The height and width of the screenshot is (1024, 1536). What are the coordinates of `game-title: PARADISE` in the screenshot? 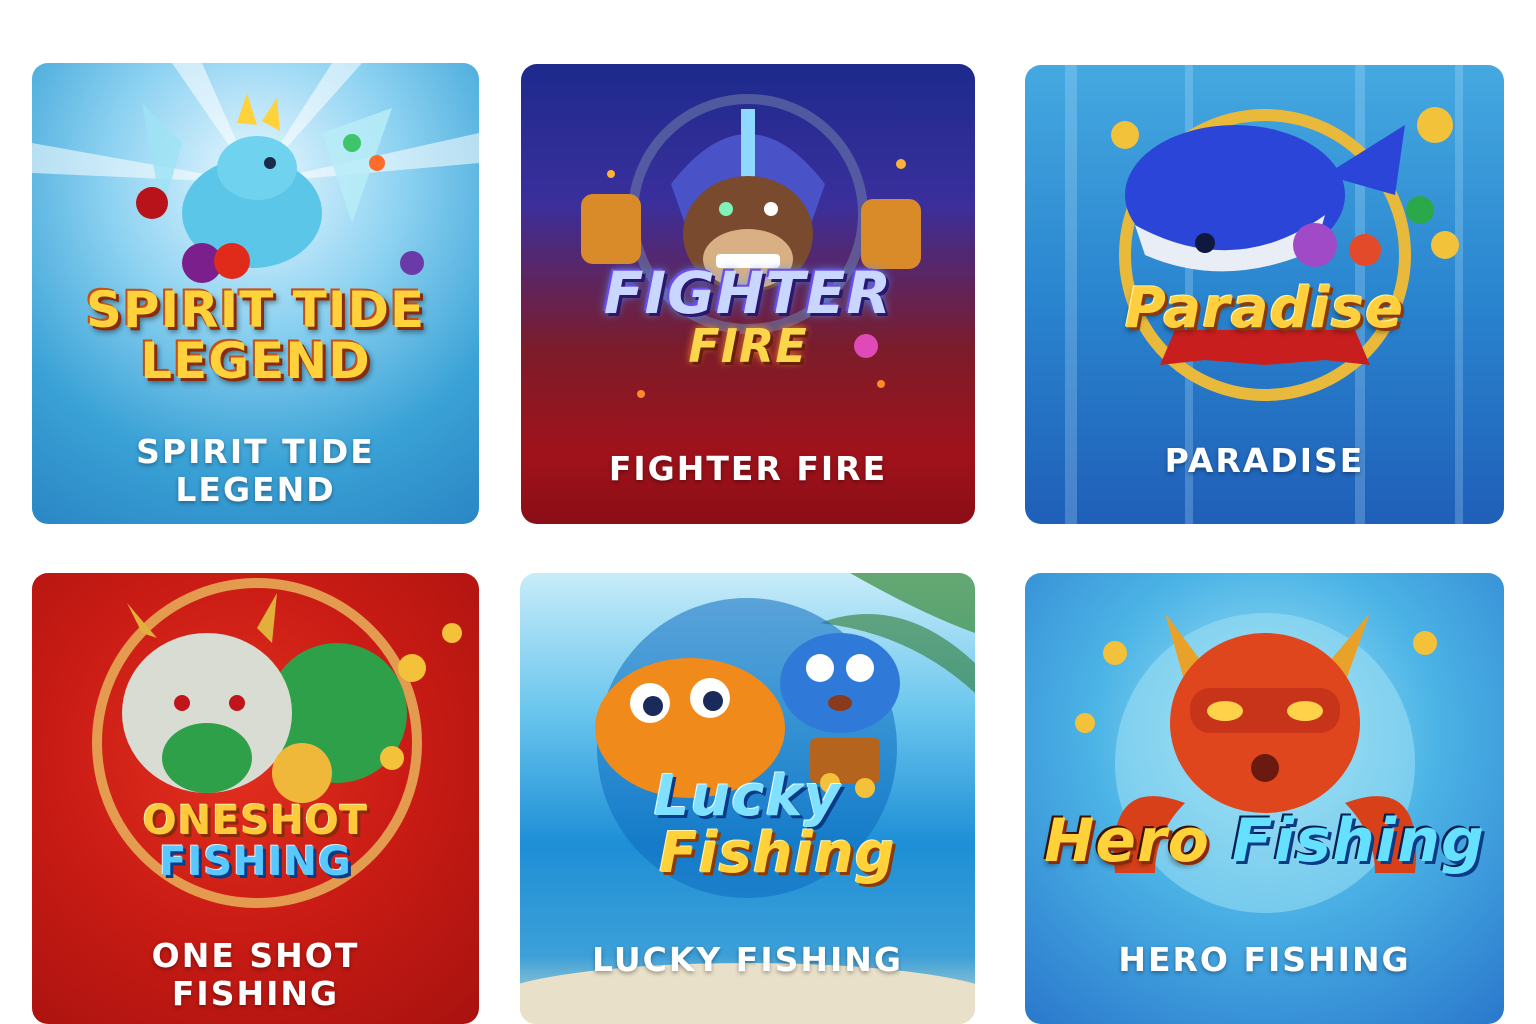 It's located at (1264, 460).